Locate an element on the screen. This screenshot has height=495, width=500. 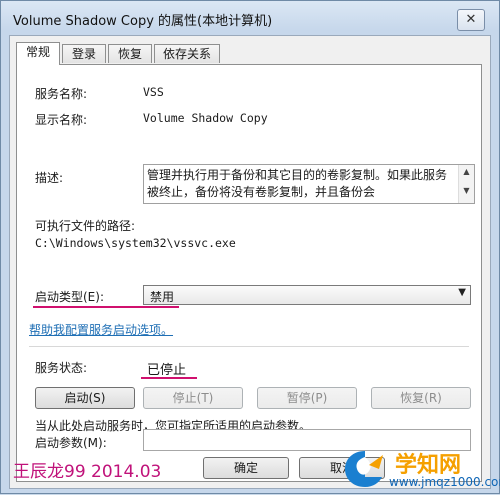
pause-button: 暂停(P) is located at coordinates (307, 398).